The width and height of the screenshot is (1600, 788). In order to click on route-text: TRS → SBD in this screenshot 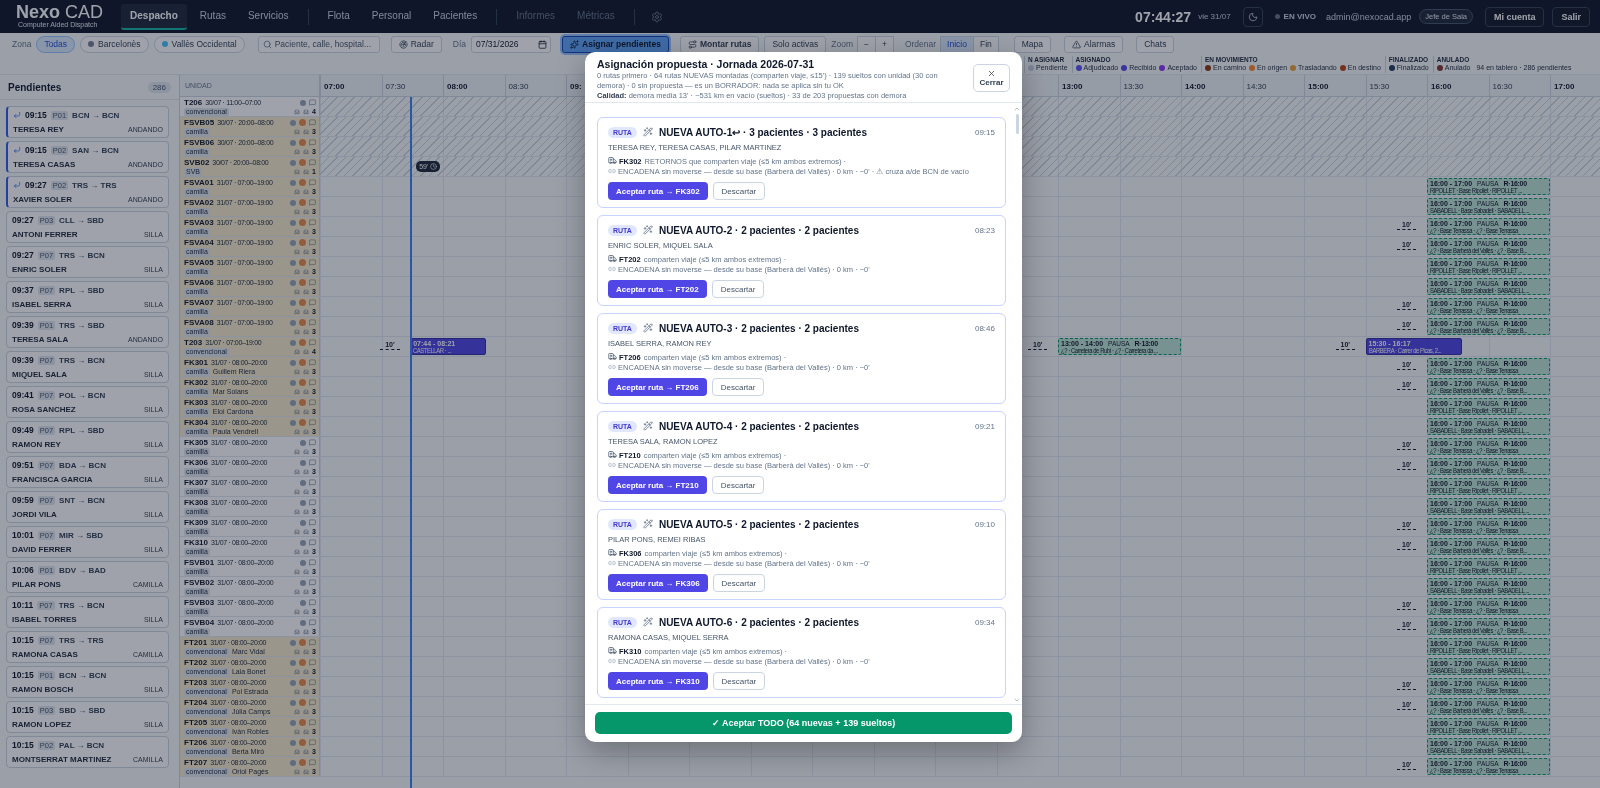, I will do `click(82, 325)`.